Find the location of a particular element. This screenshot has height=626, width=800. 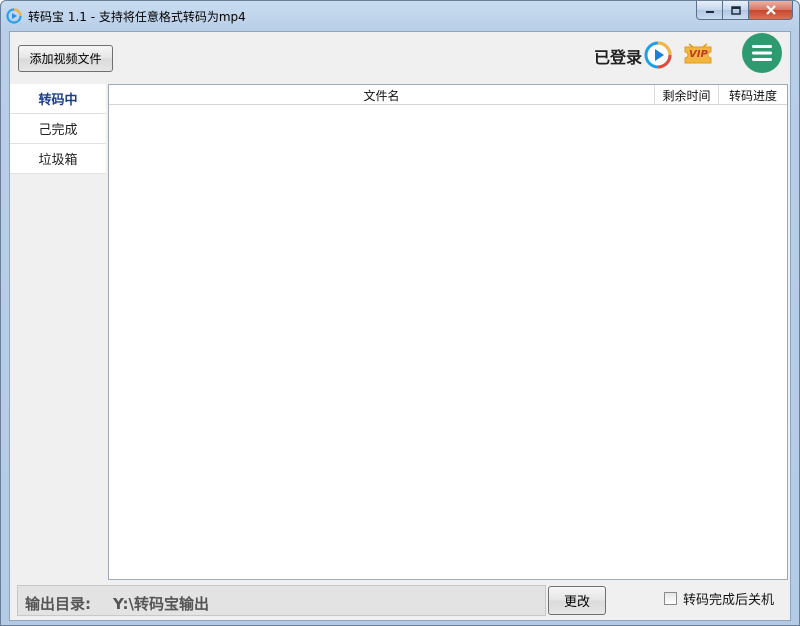

column-header-remaining-time: 剩余时间 is located at coordinates (687, 95).